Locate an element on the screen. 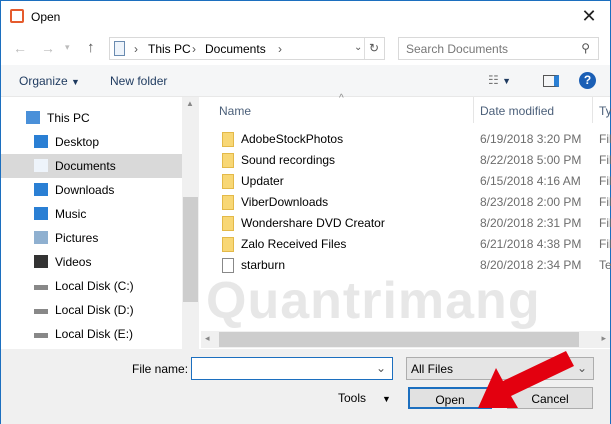  sidebar-item-local-disk-d: Local Disk (D:) is located at coordinates (91, 310).